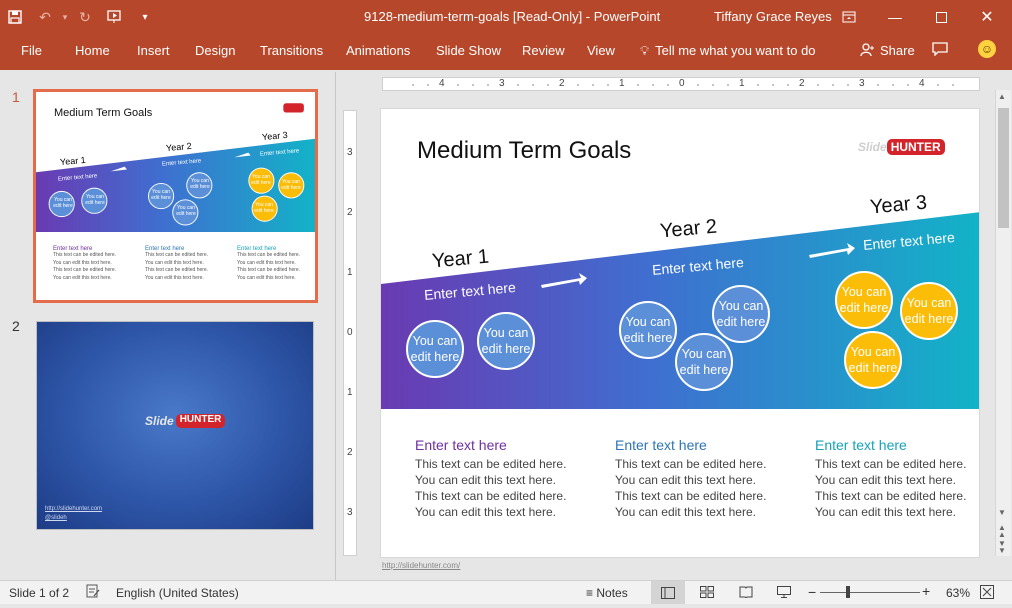  I want to click on thumb1-col1-line3: This text can be edited here., so click(85, 270).